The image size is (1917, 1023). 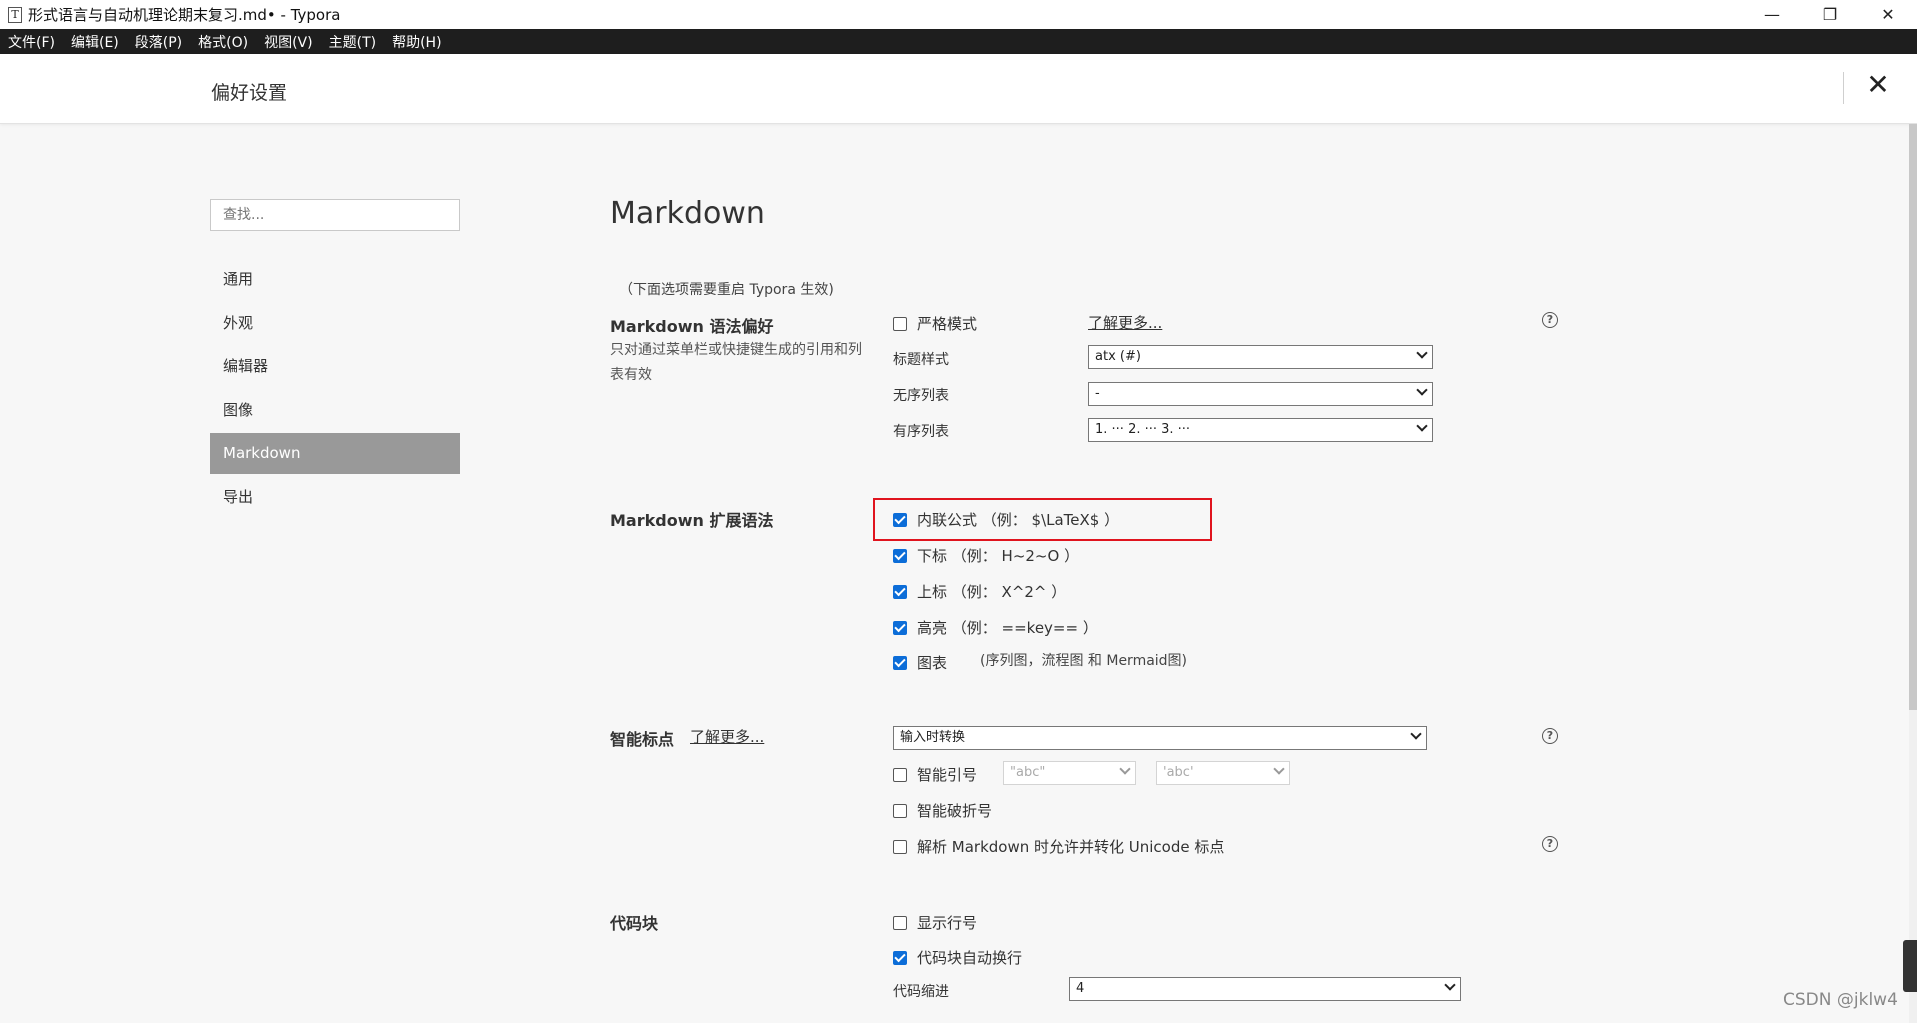 What do you see at coordinates (992, 592) in the screenshot?
I see `superscript-label: 上标 （例： X^2^ ）` at bounding box center [992, 592].